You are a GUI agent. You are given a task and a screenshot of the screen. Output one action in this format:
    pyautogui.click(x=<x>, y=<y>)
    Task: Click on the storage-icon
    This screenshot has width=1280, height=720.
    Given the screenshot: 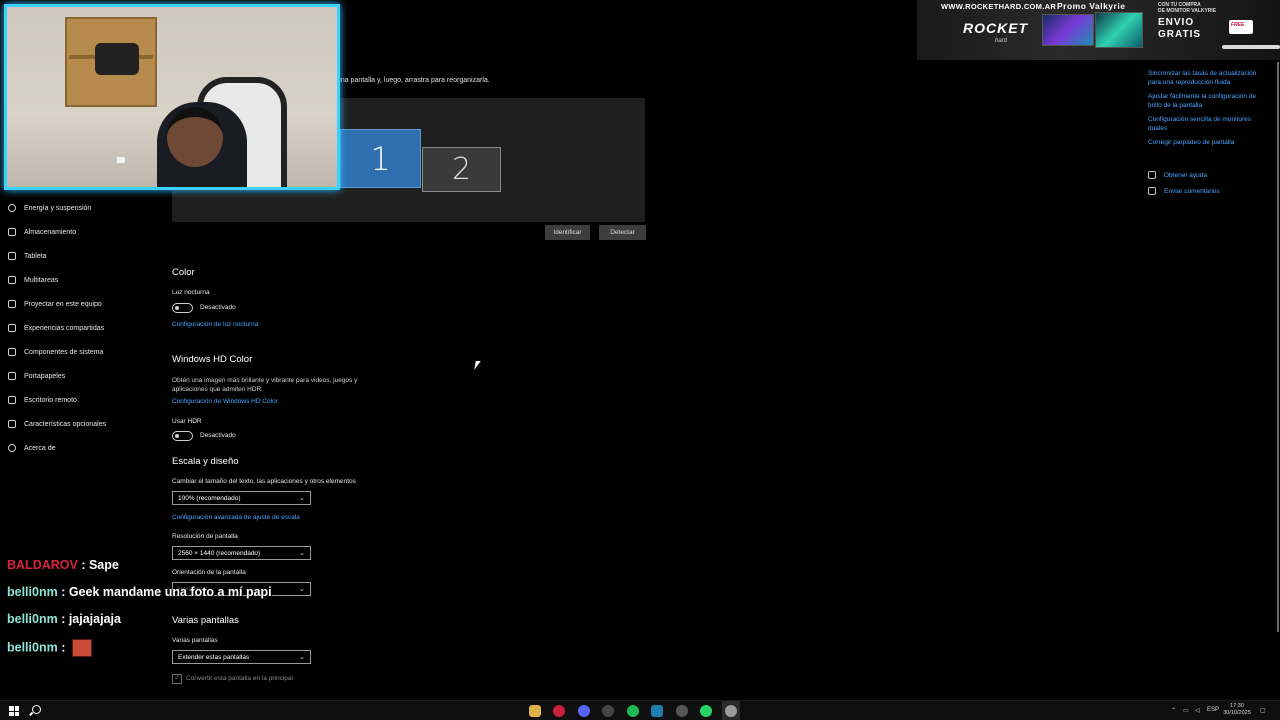 What is the action you would take?
    pyautogui.click(x=12, y=232)
    